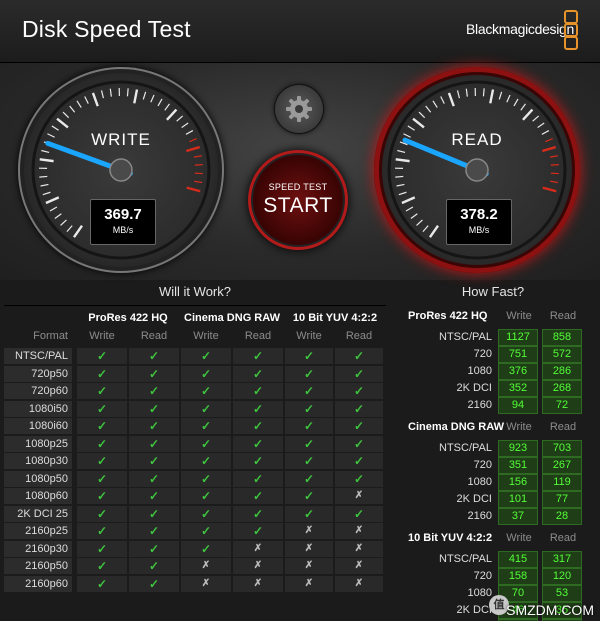 The width and height of the screenshot is (600, 621). I want to click on table-row: 2160p50 ✓ ✓ ✗ ✗ ✗ ✗, so click(195, 566).